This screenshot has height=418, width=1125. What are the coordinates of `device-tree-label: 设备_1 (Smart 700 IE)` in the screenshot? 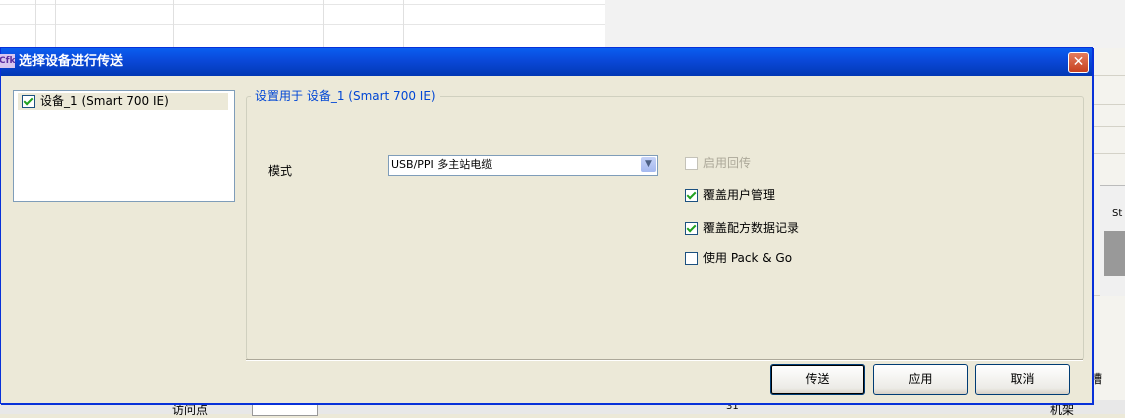 It's located at (104, 101).